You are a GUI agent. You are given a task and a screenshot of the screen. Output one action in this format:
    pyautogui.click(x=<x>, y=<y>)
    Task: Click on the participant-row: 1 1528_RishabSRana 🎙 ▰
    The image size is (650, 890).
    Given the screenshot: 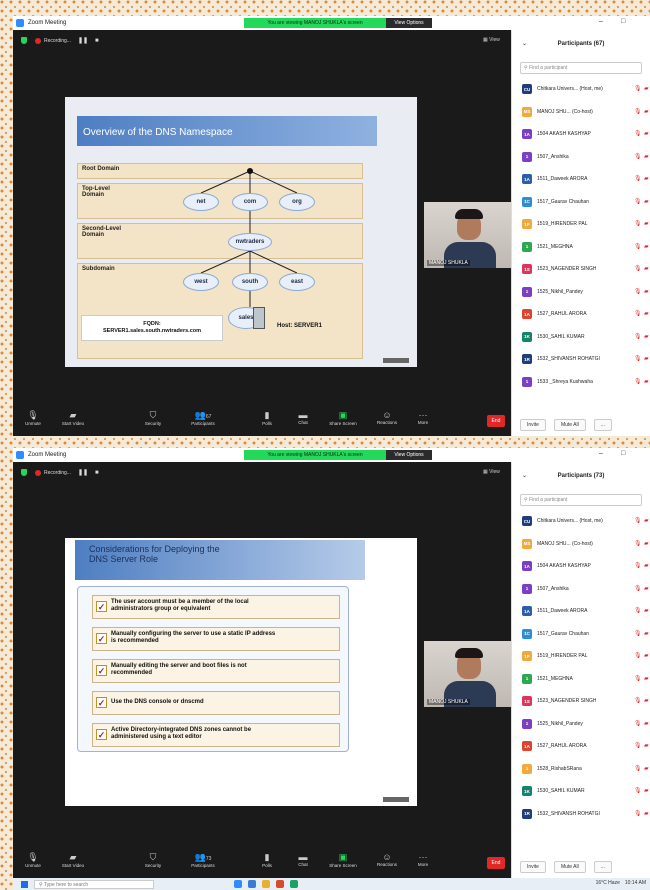 What is the action you would take?
    pyautogui.click(x=581, y=769)
    